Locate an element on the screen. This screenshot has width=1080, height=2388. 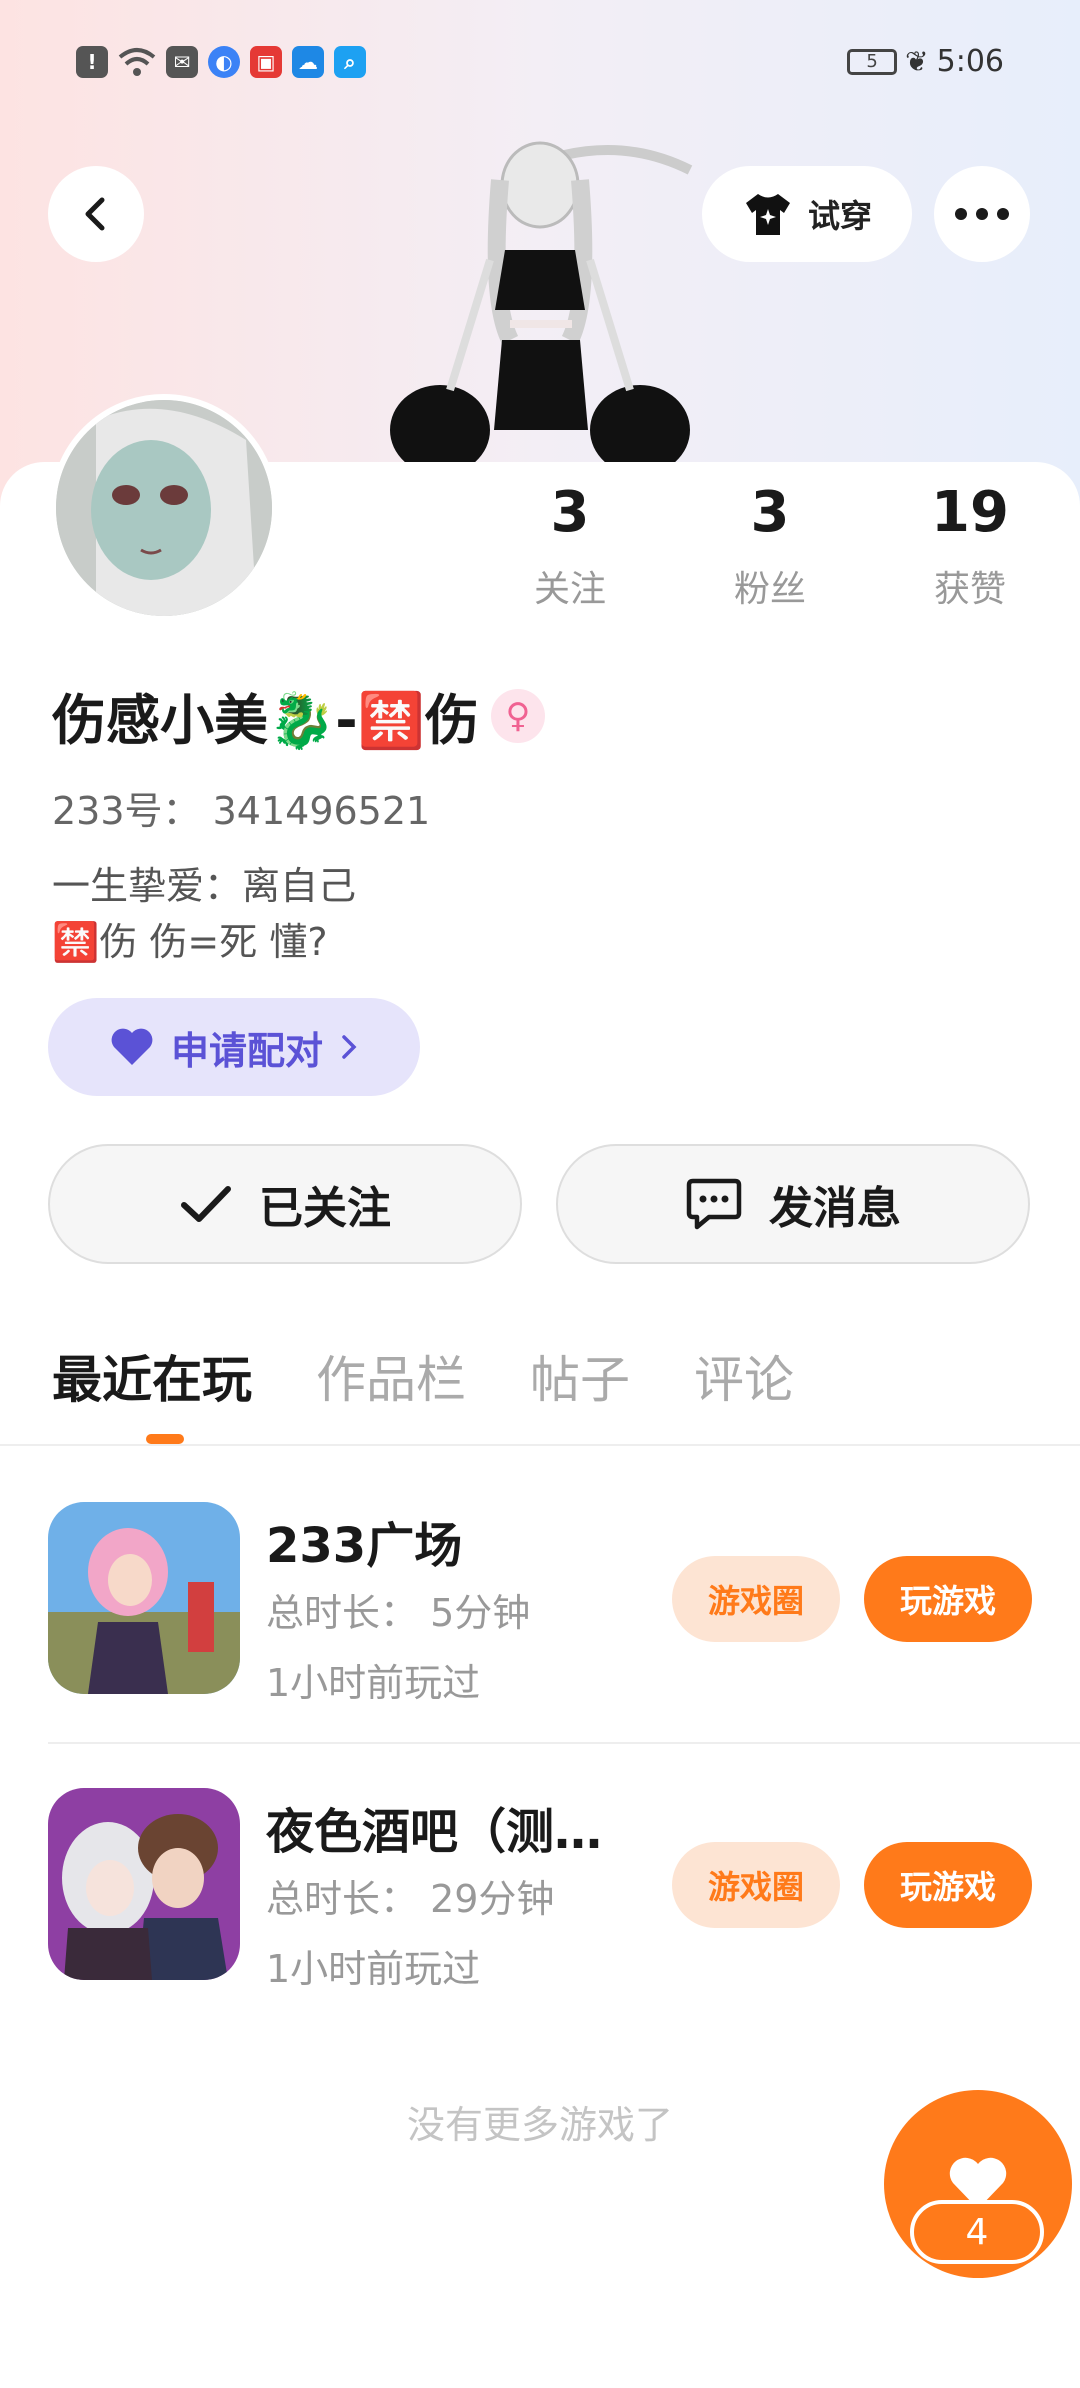
profile-tabs: 最近在玩 作品栏 帖子 评论 is located at coordinates (455, 1376).